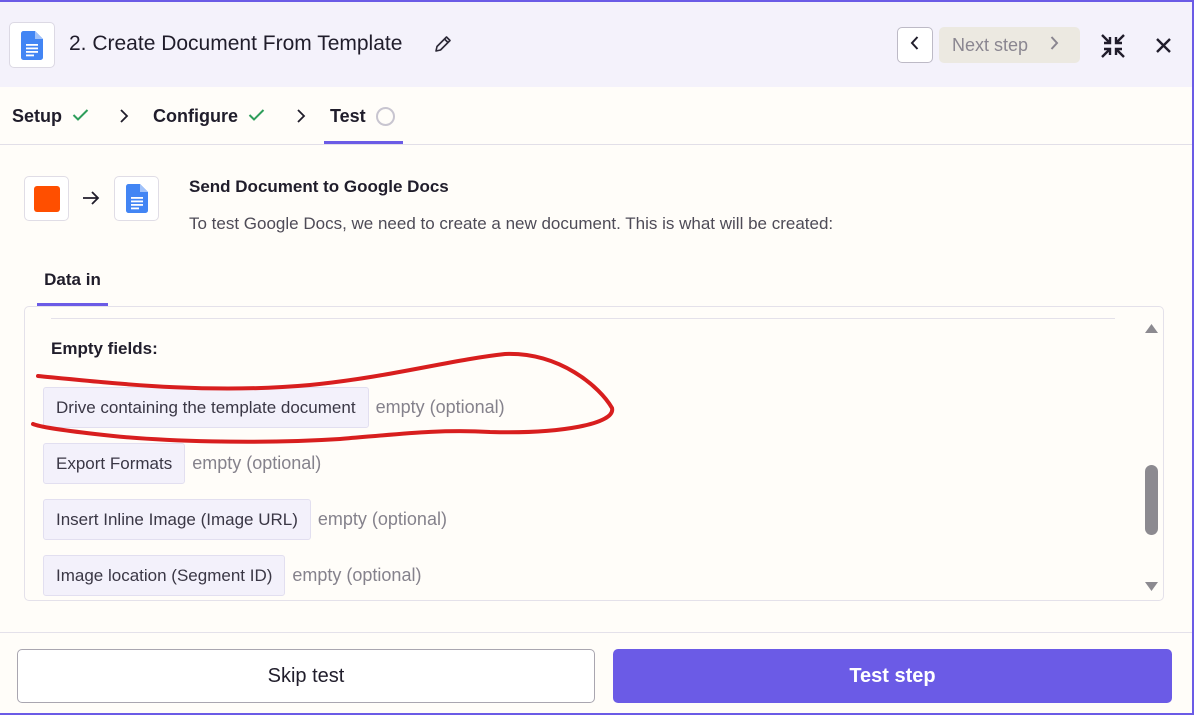  I want to click on field-name-chip: Insert Inline Image (Image URL), so click(177, 519).